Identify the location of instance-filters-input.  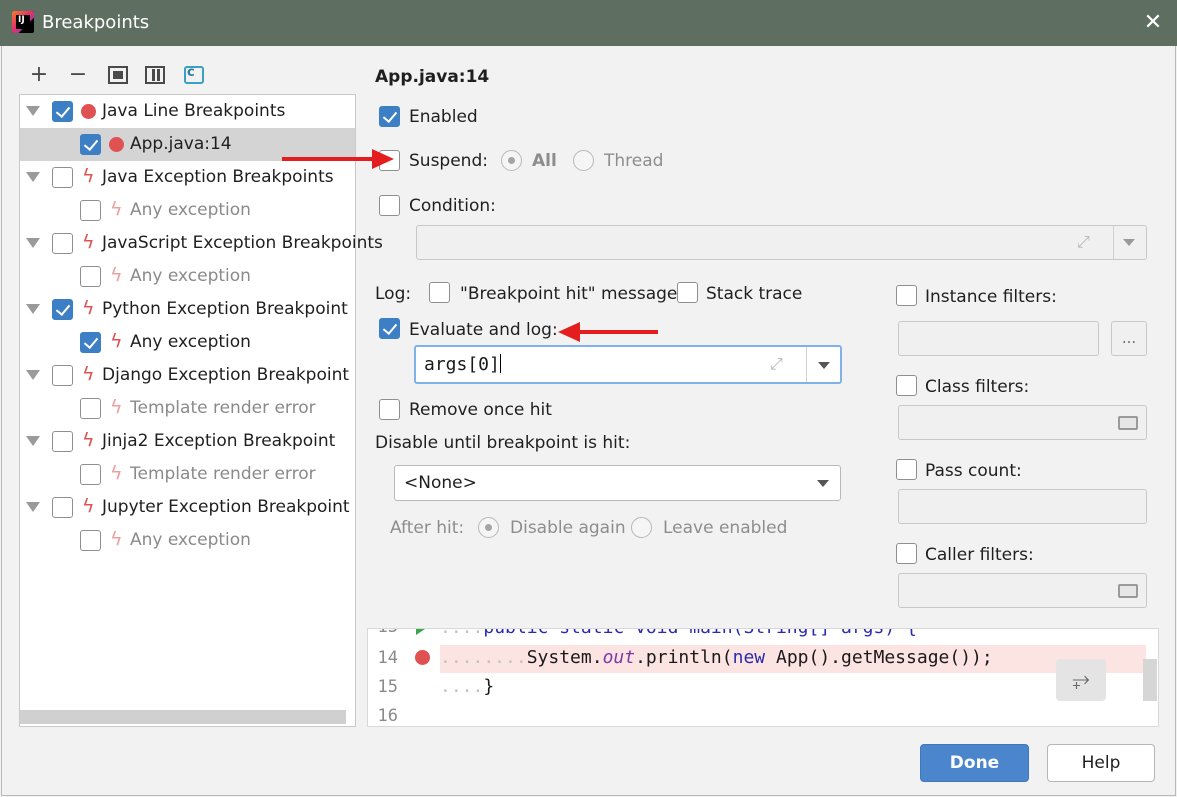
(998, 338).